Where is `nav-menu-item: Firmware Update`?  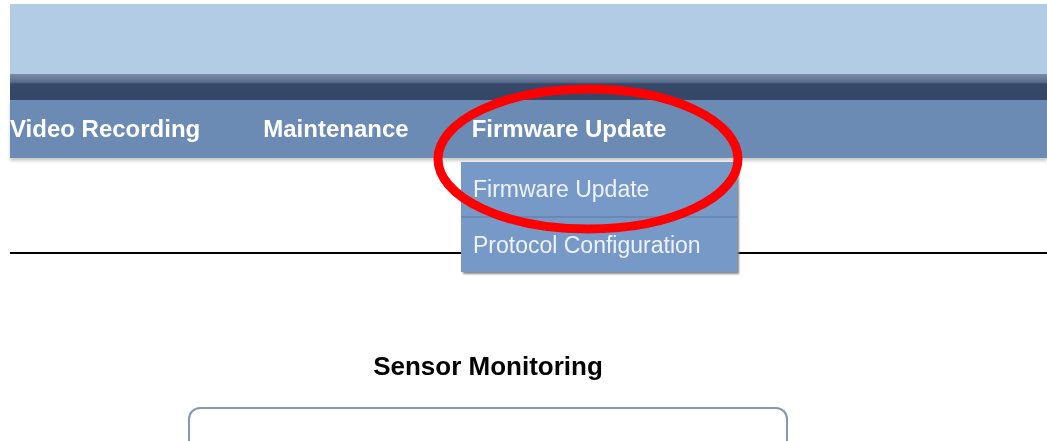 nav-menu-item: Firmware Update is located at coordinates (569, 129).